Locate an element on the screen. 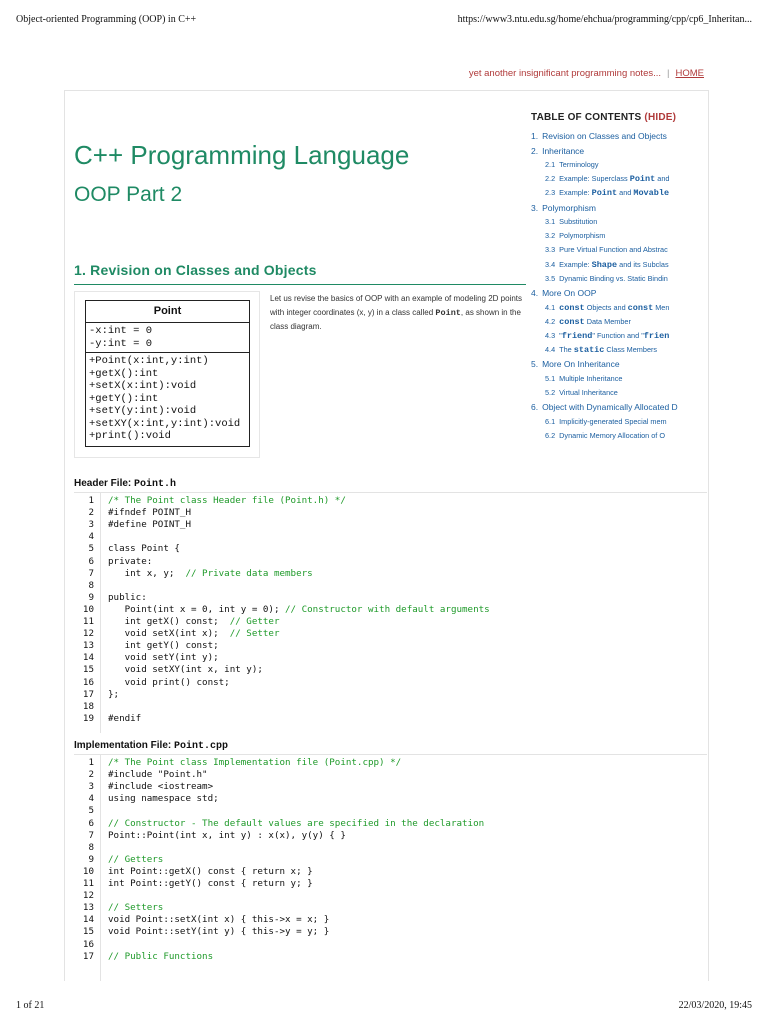 The height and width of the screenshot is (1024, 768). toc-item: 5.2 Virtual Inheritance is located at coordinates (616, 393).